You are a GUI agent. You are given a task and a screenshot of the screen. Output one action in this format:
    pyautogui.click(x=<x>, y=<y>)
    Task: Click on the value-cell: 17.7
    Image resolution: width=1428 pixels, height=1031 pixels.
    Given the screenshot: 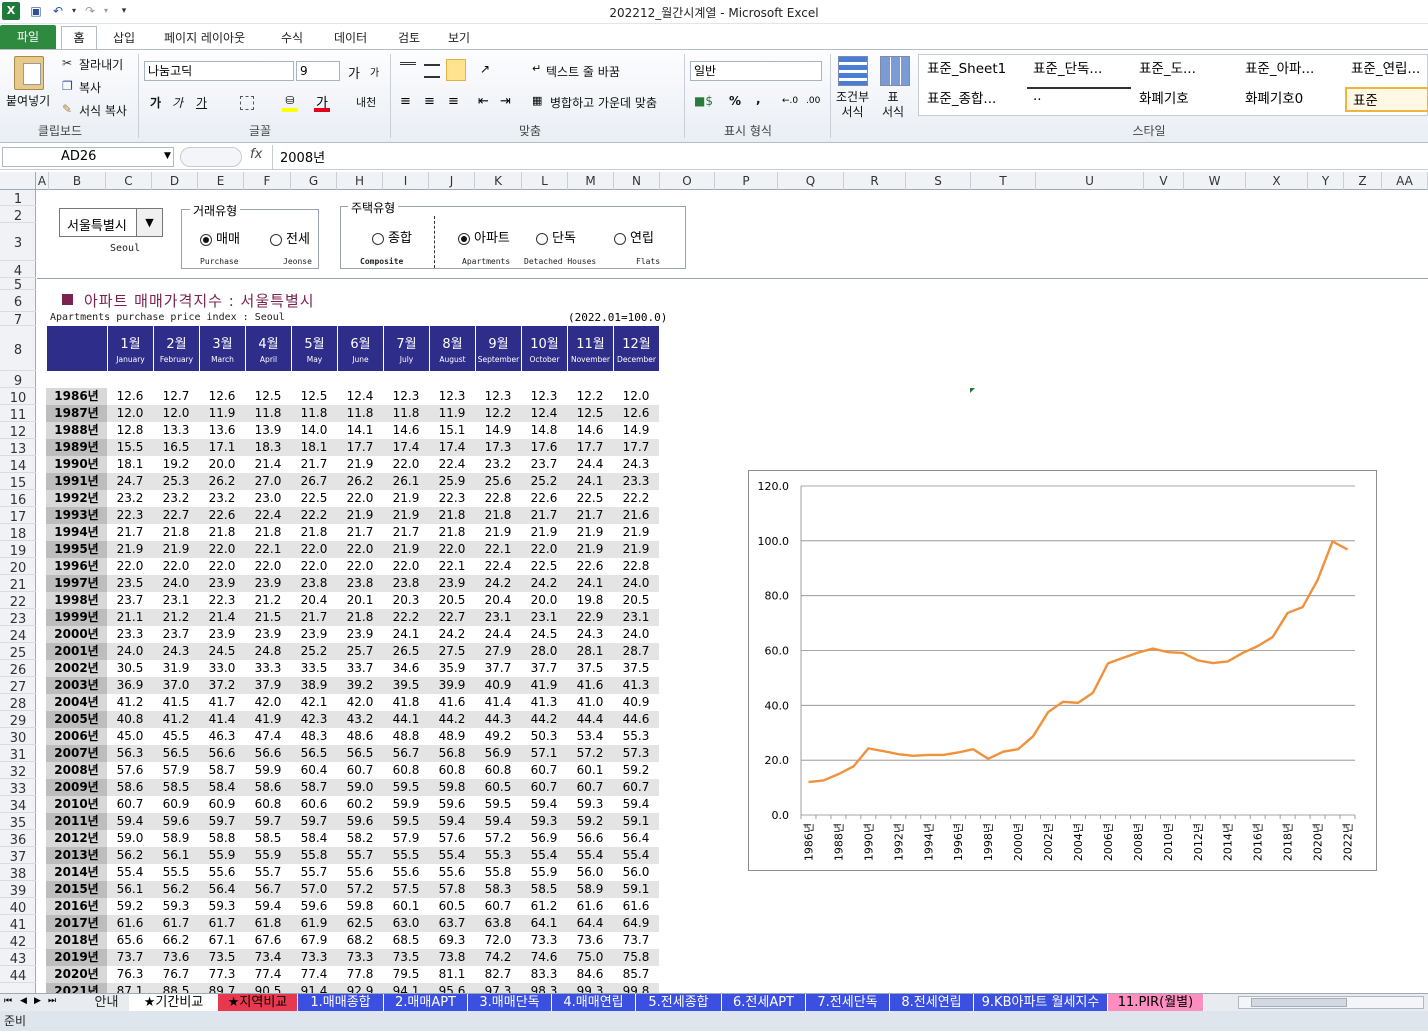 What is the action you would take?
    pyautogui.click(x=636, y=447)
    